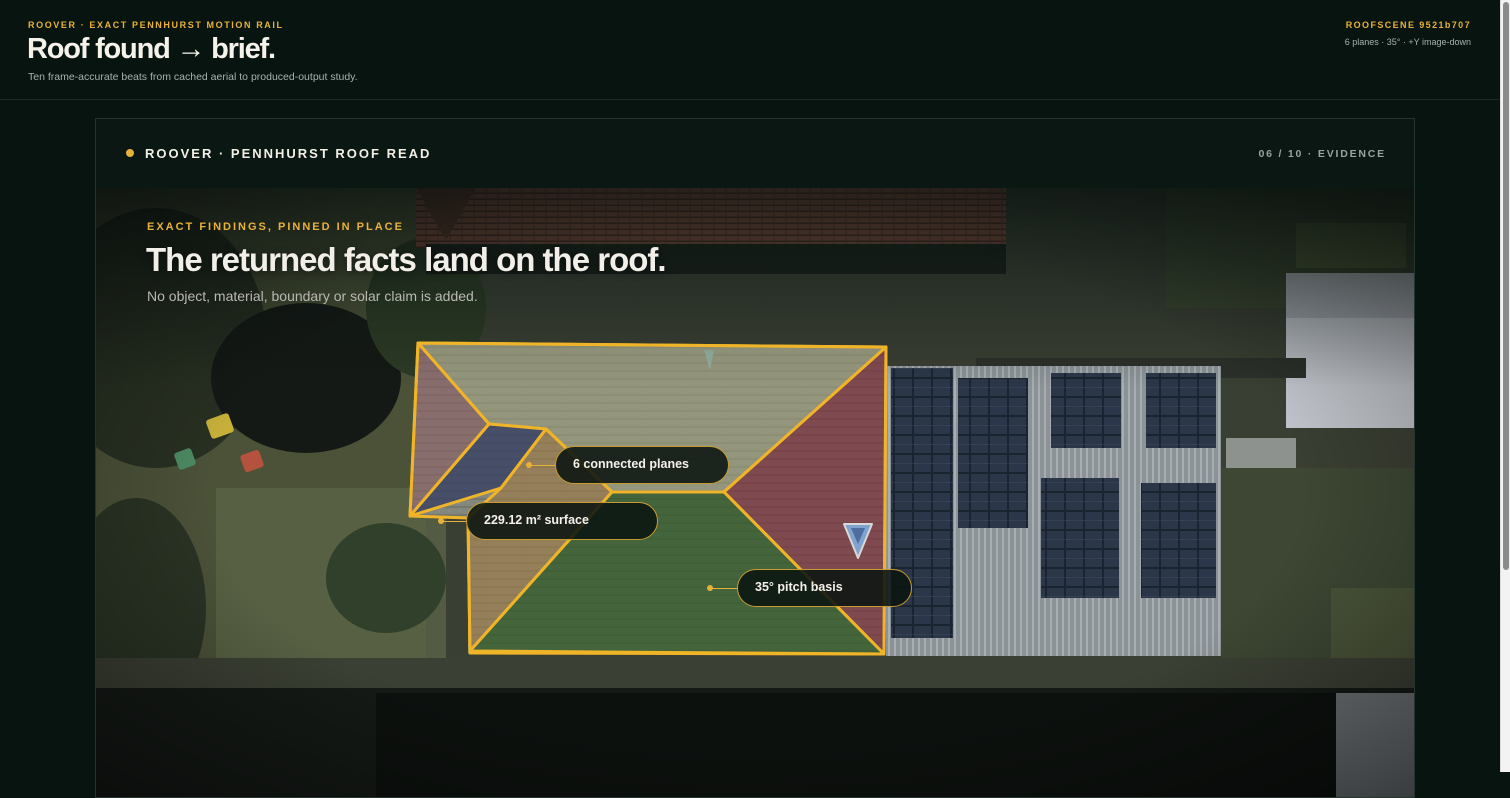 This screenshot has height=798, width=1510. What do you see at coordinates (156, 25) in the screenshot?
I see `header-eyebrow: ROOVER · EXACT PENNHURST MOTION RAIL` at bounding box center [156, 25].